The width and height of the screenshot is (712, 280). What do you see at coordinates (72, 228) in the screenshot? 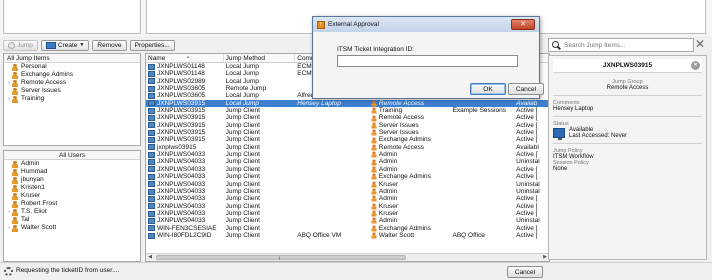
I see `user-item: › Walter Scott` at bounding box center [72, 228].